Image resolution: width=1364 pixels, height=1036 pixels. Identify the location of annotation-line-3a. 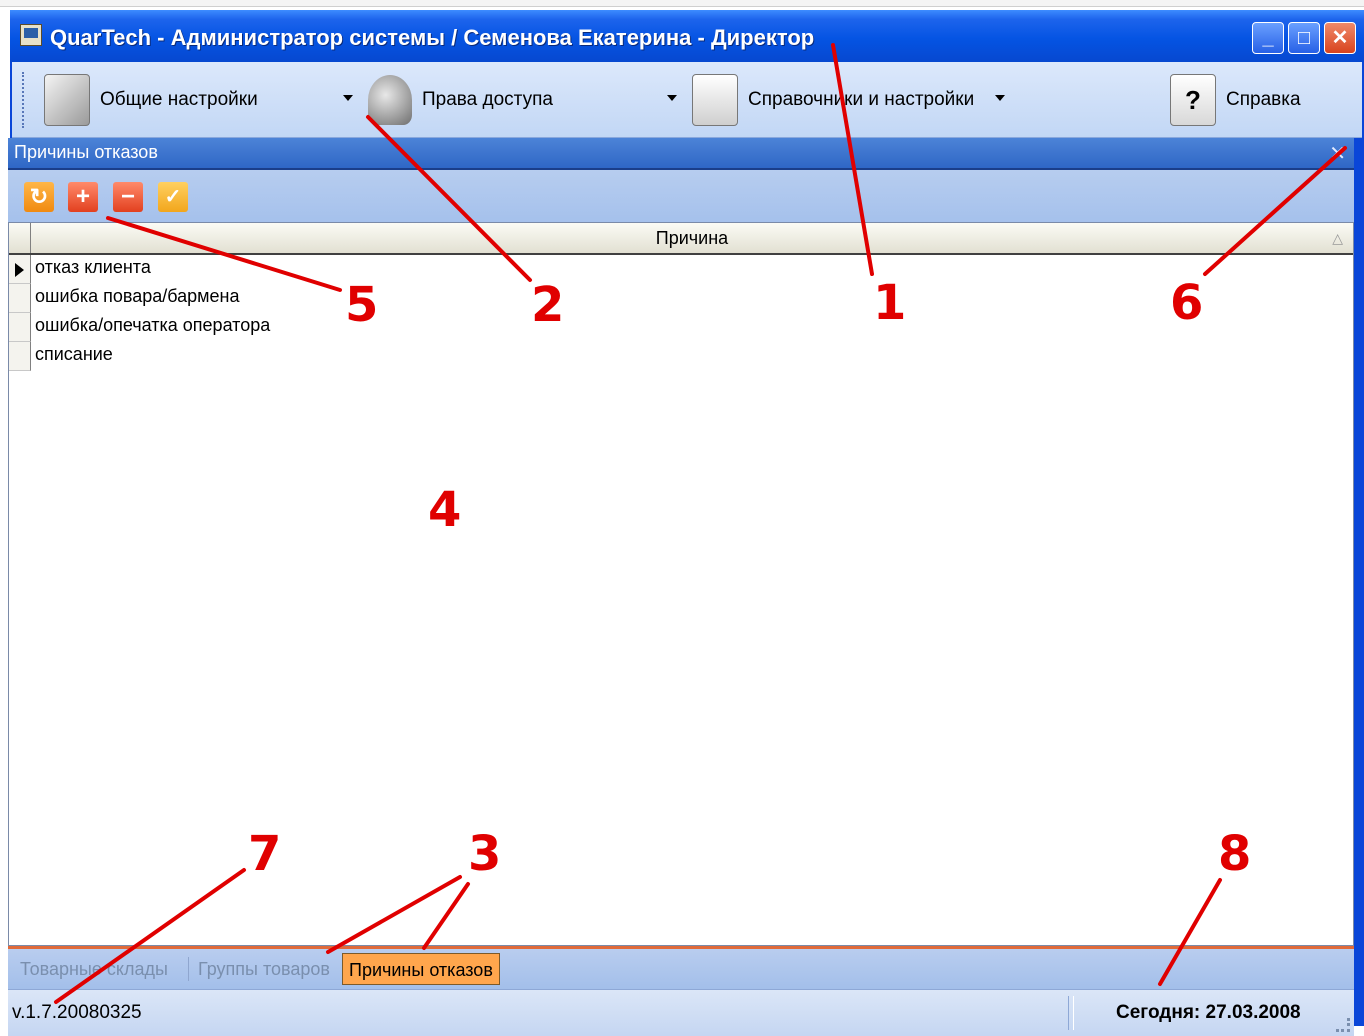
(394, 914).